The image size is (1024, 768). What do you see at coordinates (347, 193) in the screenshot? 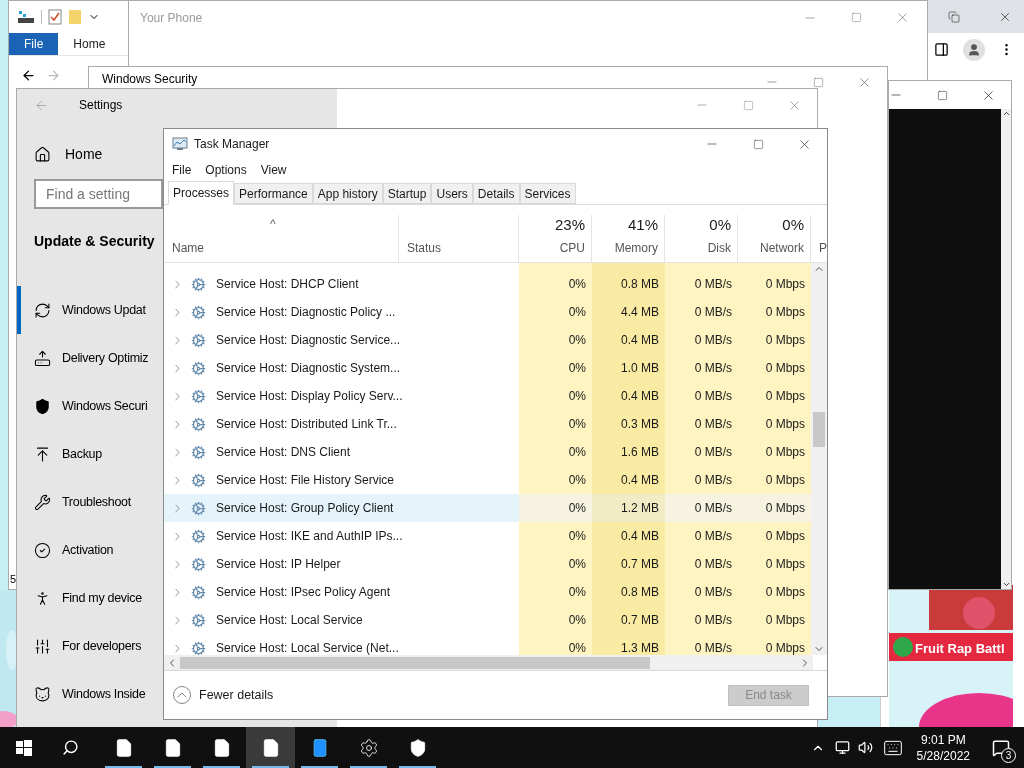
I see `tab: App history` at bounding box center [347, 193].